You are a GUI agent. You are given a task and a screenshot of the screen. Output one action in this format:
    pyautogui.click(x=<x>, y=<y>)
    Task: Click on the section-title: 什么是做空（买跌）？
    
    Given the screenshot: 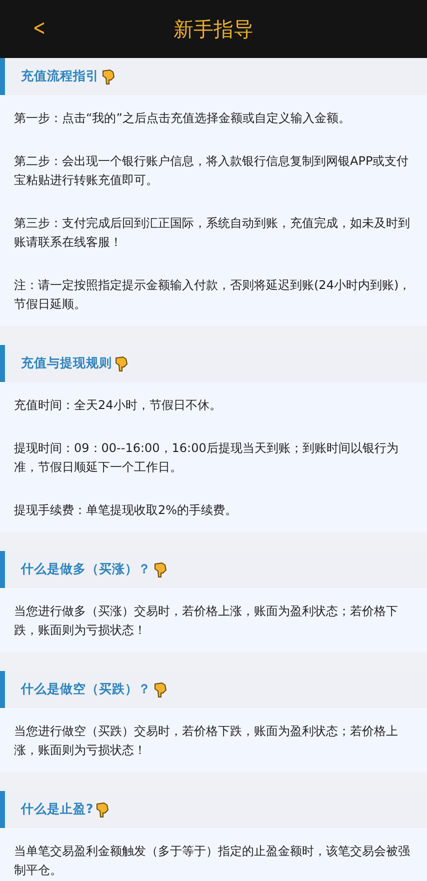 What is the action you would take?
    pyautogui.click(x=86, y=689)
    